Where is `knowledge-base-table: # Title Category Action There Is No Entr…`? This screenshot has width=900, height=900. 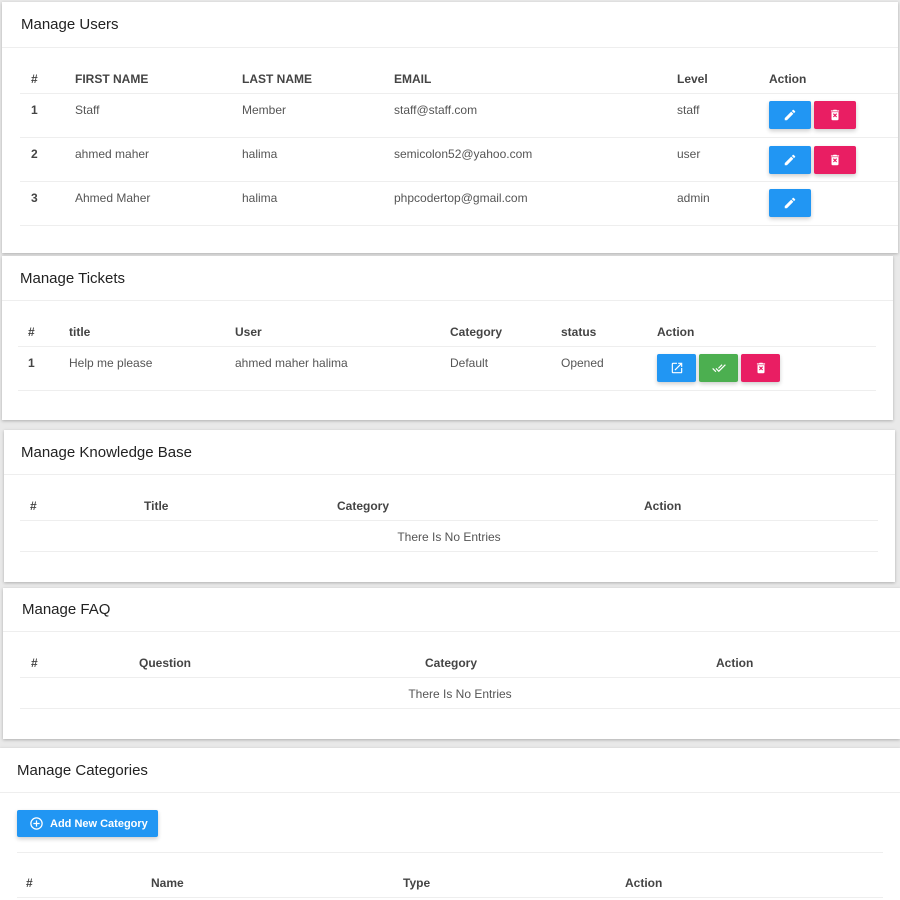 knowledge-base-table: # Title Category Action There Is No Entr… is located at coordinates (449, 513).